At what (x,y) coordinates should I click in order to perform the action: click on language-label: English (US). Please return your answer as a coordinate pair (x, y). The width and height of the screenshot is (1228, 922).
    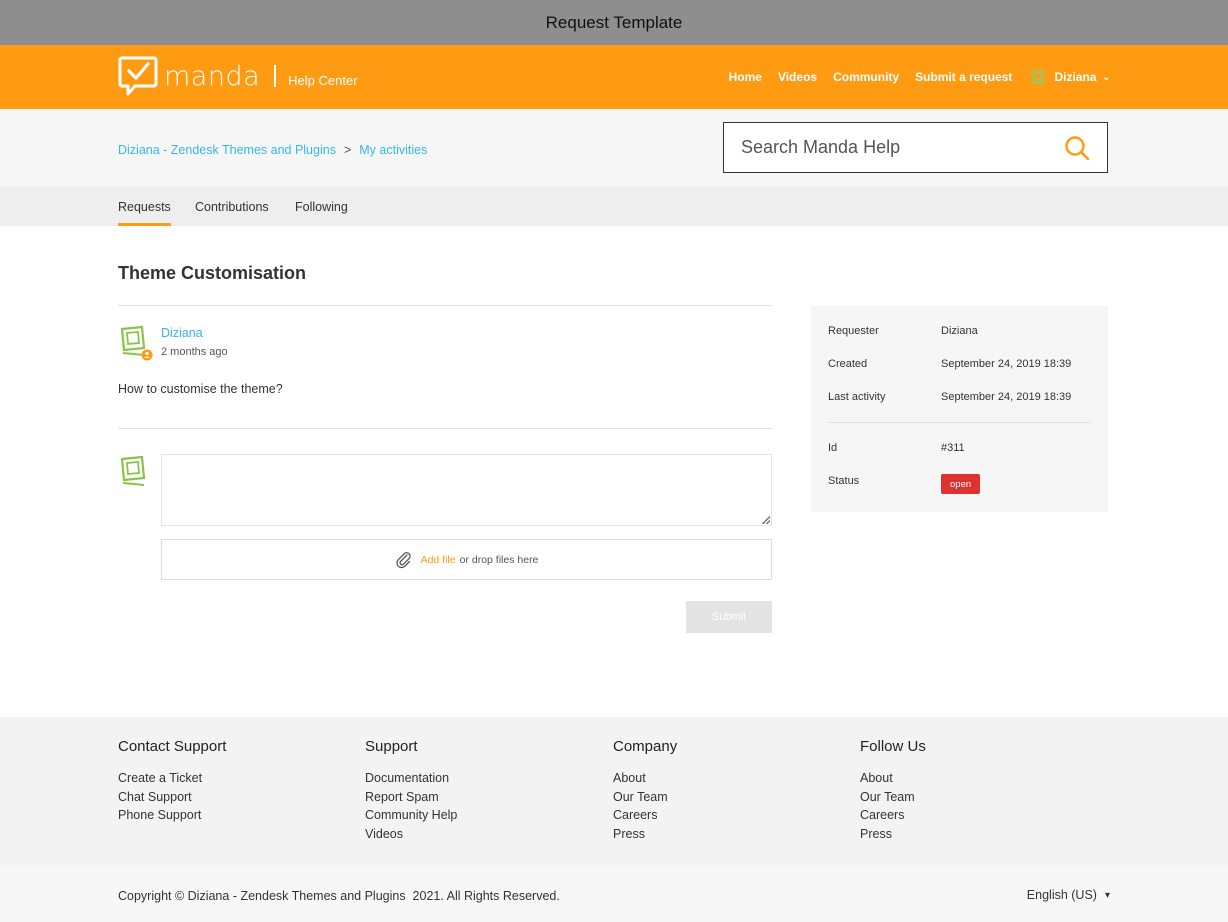
    Looking at the image, I should click on (1061, 895).